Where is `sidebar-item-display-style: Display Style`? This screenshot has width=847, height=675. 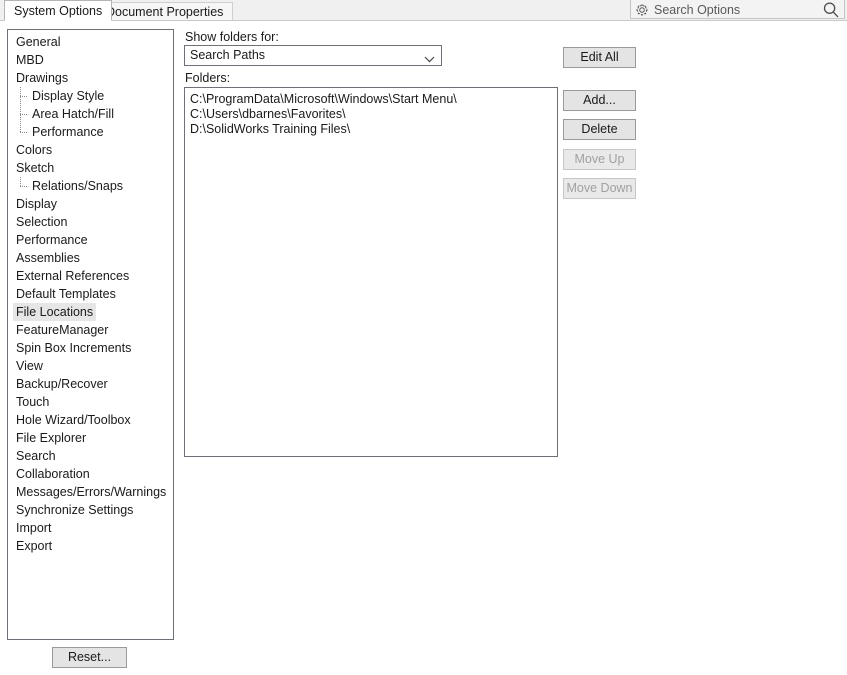 sidebar-item-display-style: Display Style is located at coordinates (90, 96).